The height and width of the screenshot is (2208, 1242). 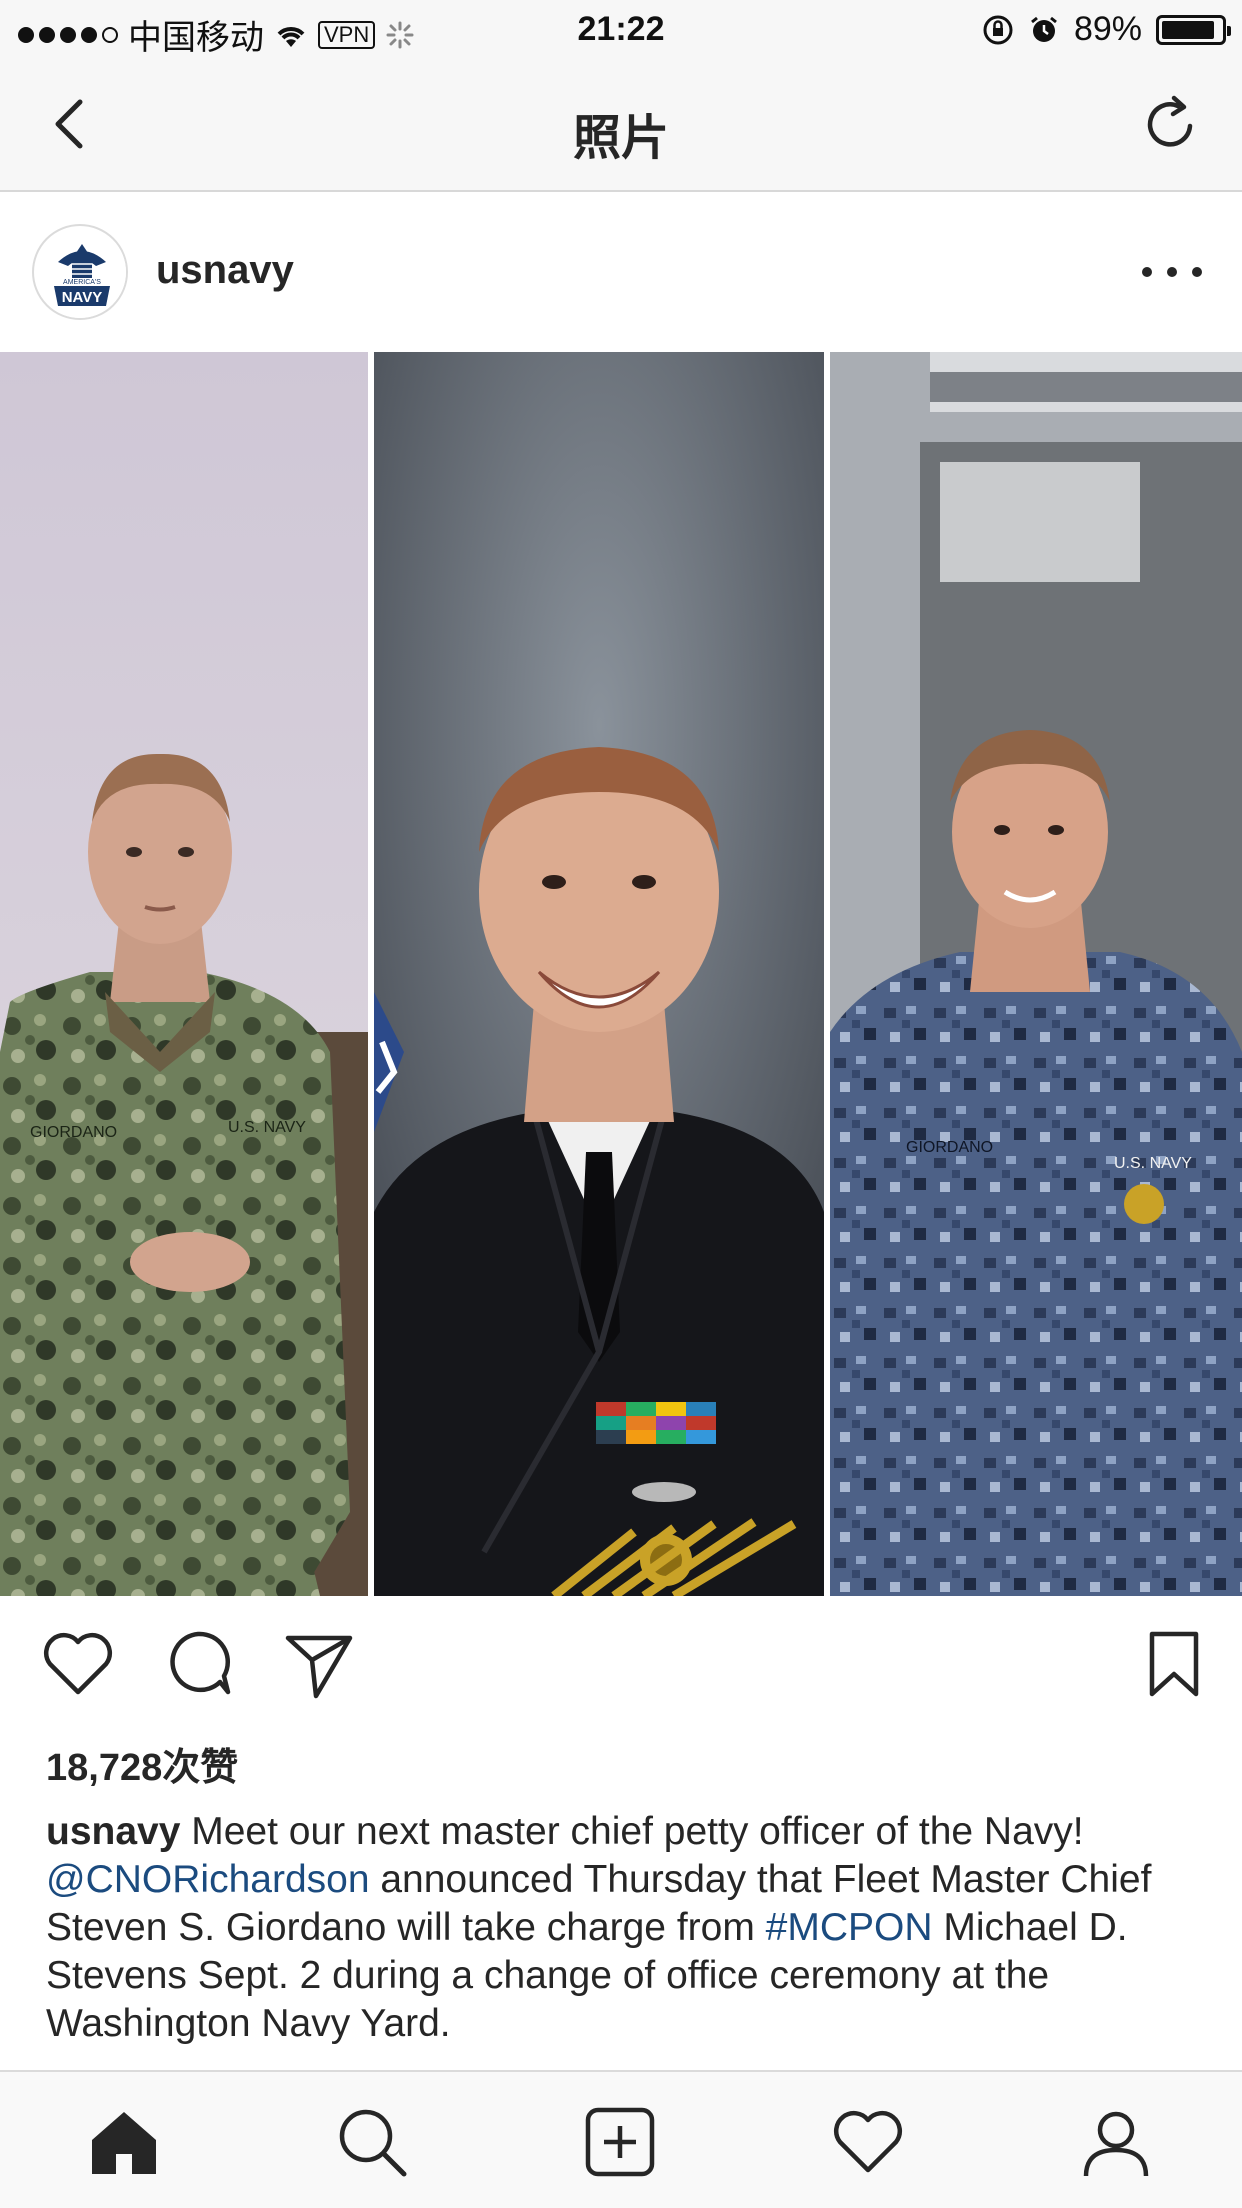 I want to click on activity-heart-icon, so click(x=868, y=2142).